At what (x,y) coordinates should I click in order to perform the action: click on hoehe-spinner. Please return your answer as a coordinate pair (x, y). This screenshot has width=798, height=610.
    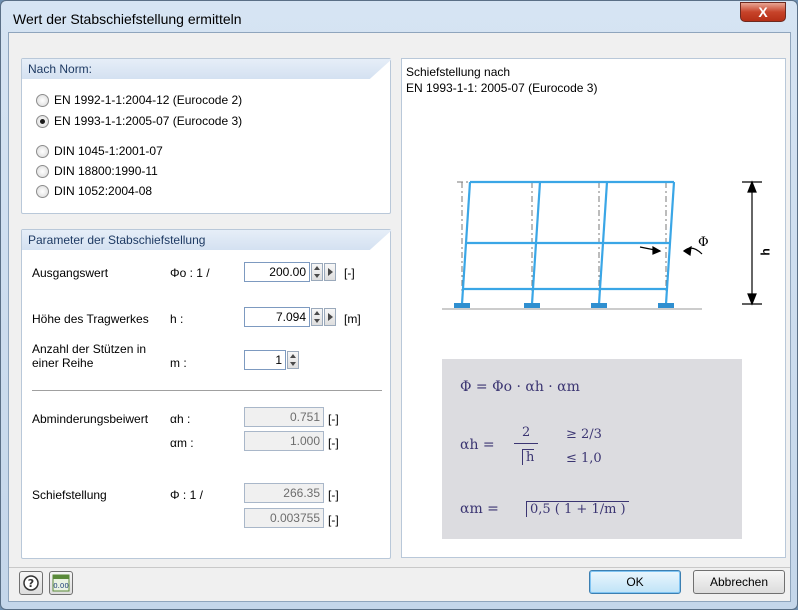
    Looking at the image, I should click on (317, 317).